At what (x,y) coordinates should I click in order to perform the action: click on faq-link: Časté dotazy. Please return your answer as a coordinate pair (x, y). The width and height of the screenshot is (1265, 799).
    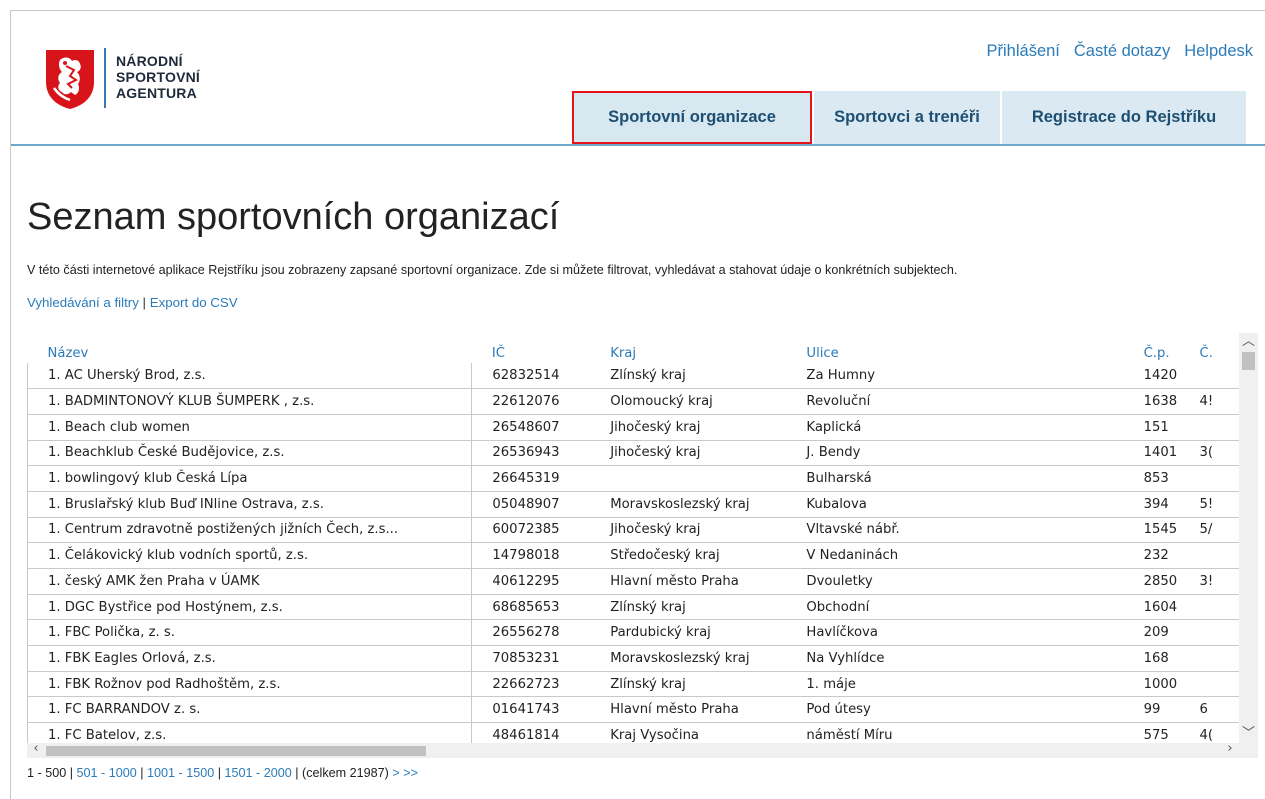
    Looking at the image, I should click on (1122, 51).